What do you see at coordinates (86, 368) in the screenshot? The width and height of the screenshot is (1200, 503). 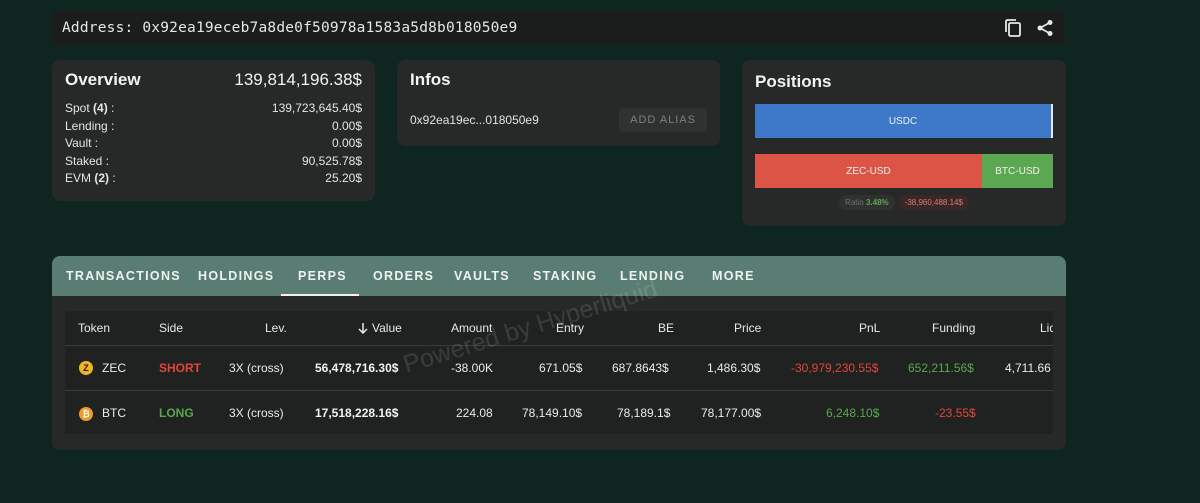 I see `zcash-icon: Z` at bounding box center [86, 368].